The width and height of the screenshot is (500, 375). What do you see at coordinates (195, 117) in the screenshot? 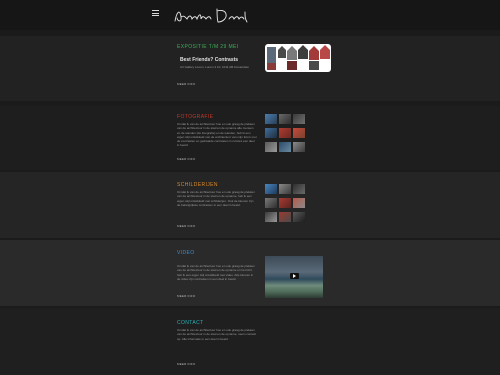
I see `photography-title: FOTOGRAFIE` at bounding box center [195, 117].